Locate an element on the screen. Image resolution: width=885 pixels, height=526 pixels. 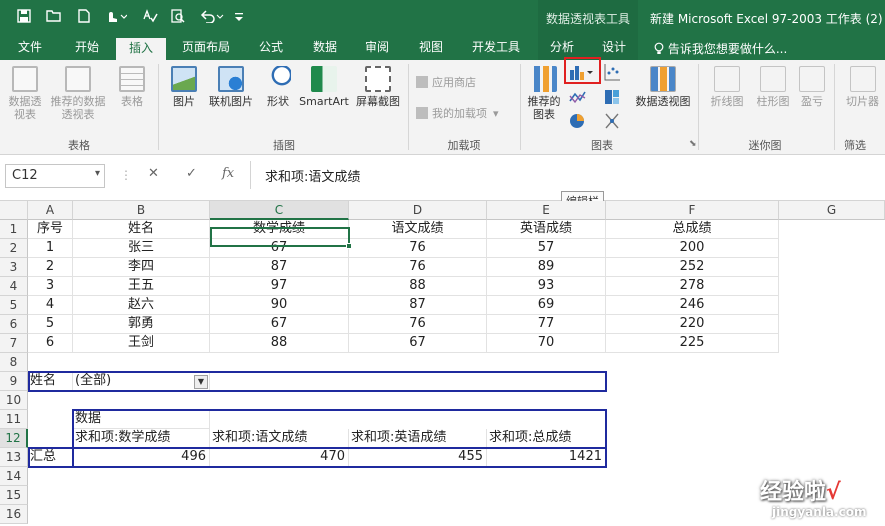
enter-icon: ✓ is located at coordinates (191, 173).